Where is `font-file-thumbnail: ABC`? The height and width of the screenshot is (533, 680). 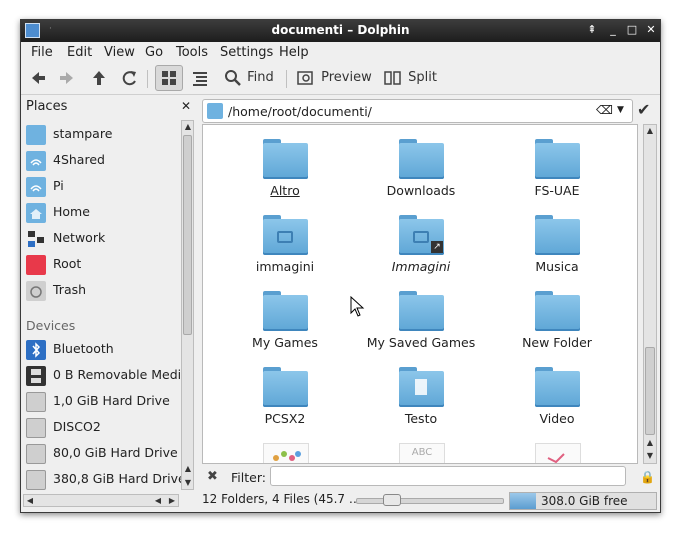 font-file-thumbnail: ABC is located at coordinates (422, 453).